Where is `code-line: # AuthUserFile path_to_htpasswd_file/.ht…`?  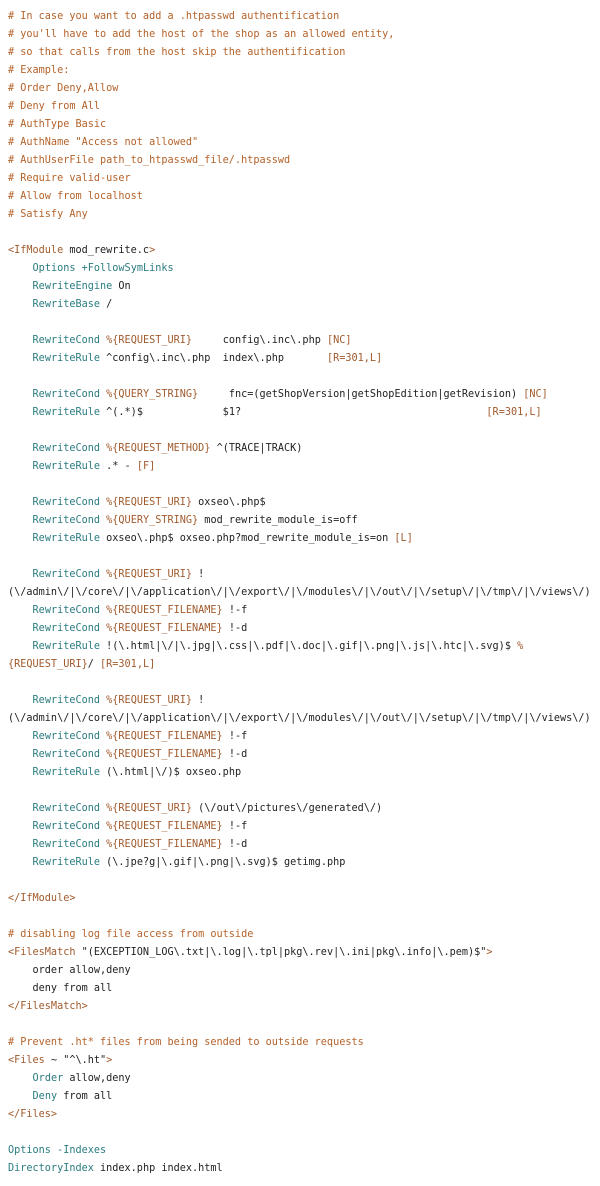 code-line: # AuthUserFile path_to_htpasswd_file/.ht… is located at coordinates (301, 161).